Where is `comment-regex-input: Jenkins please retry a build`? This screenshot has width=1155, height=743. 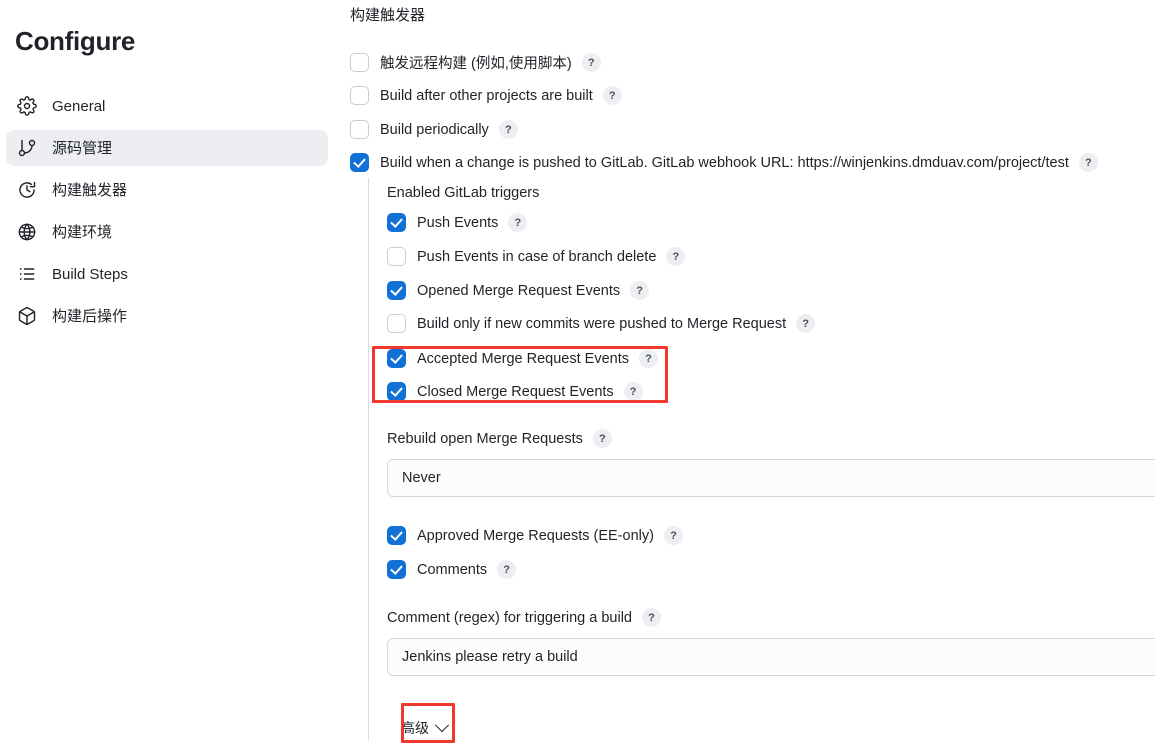 comment-regex-input: Jenkins please retry a build is located at coordinates (771, 657).